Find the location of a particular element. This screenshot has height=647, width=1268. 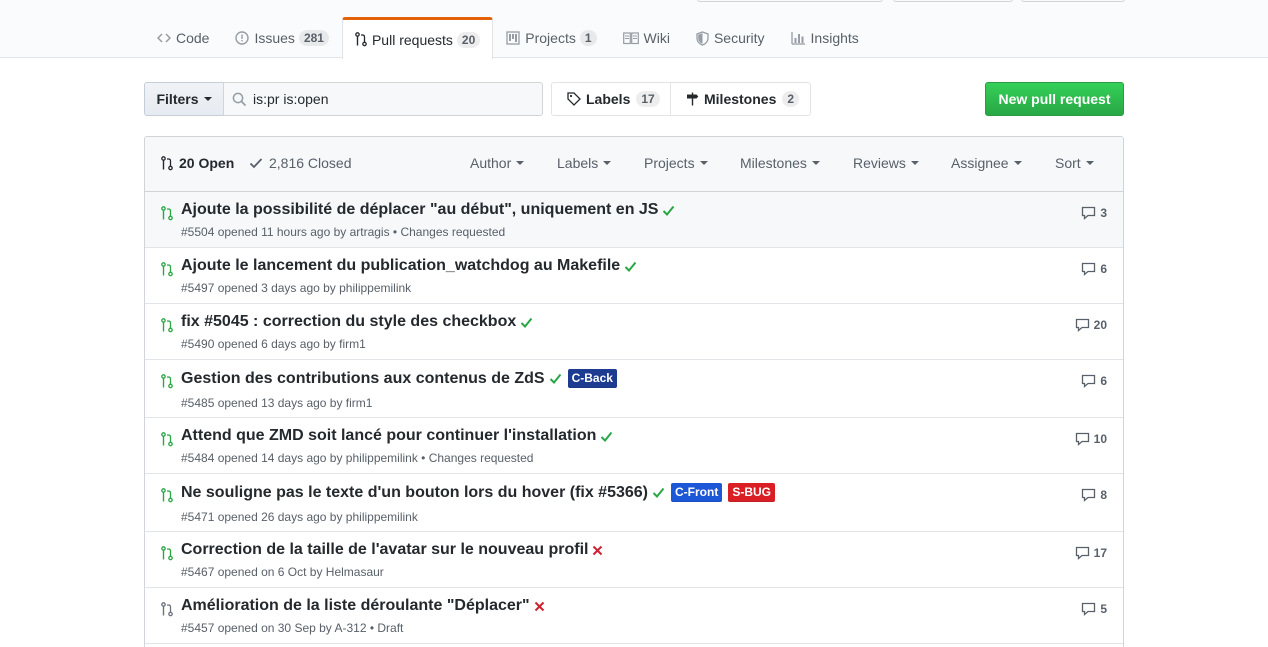

reviews-select: Reviews is located at coordinates (886, 163).